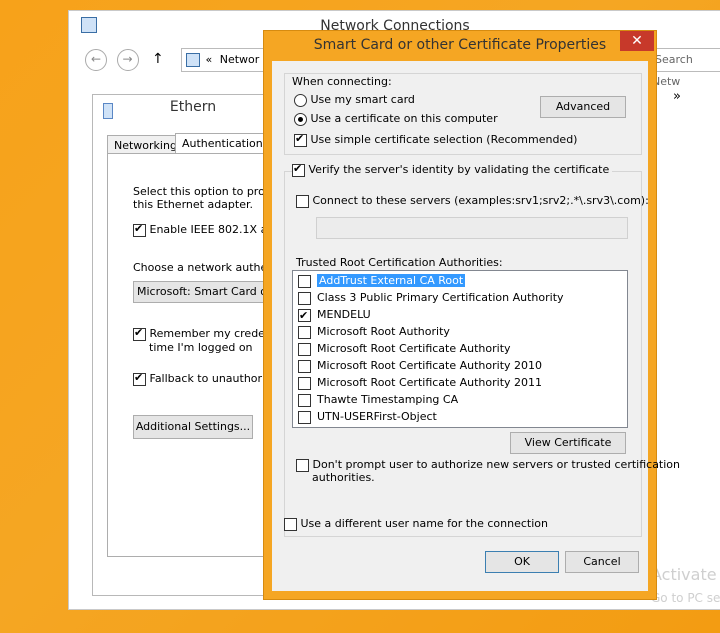 This screenshot has width=720, height=633. What do you see at coordinates (205, 292) in the screenshot?
I see `auth-method-select: Microsoft: Smart Card or oth` at bounding box center [205, 292].